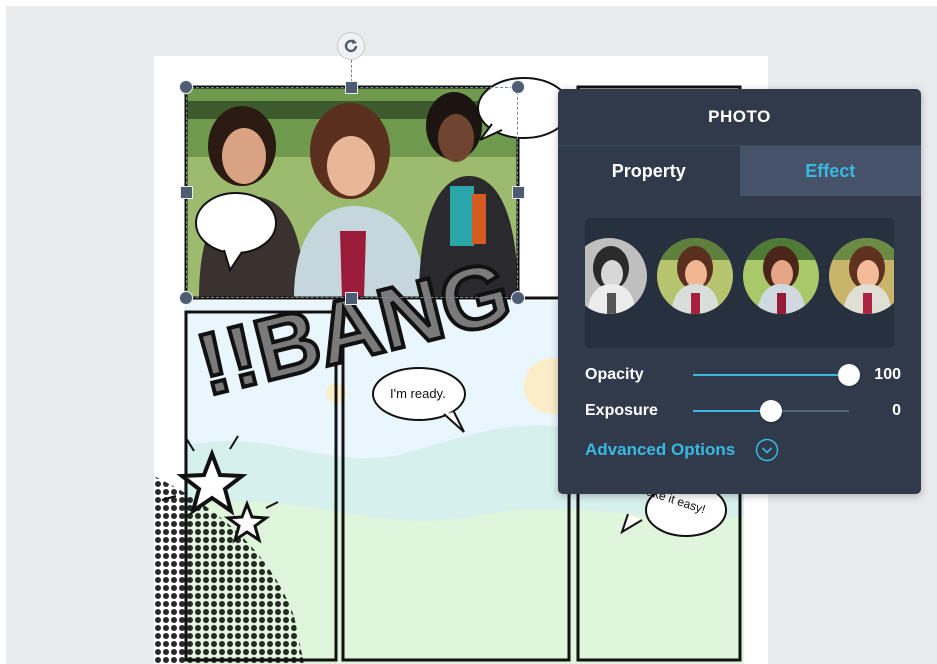  Describe the element at coordinates (518, 192) in the screenshot. I see `resize-handle-right` at that location.